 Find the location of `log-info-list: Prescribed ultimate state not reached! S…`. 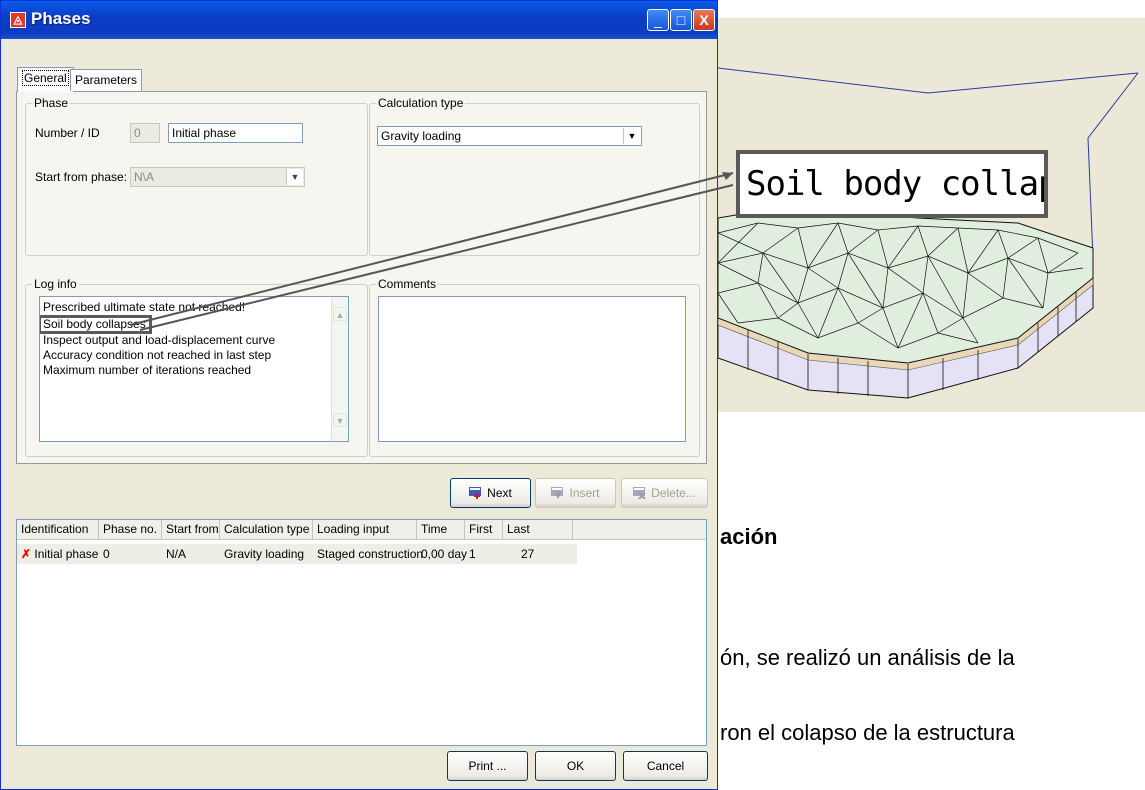

log-info-list: Prescribed ultimate state not reached! S… is located at coordinates (194, 369).